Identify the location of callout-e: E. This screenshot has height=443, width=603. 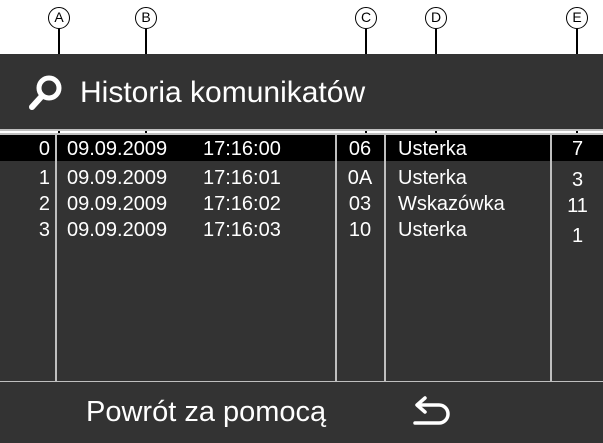
(577, 18).